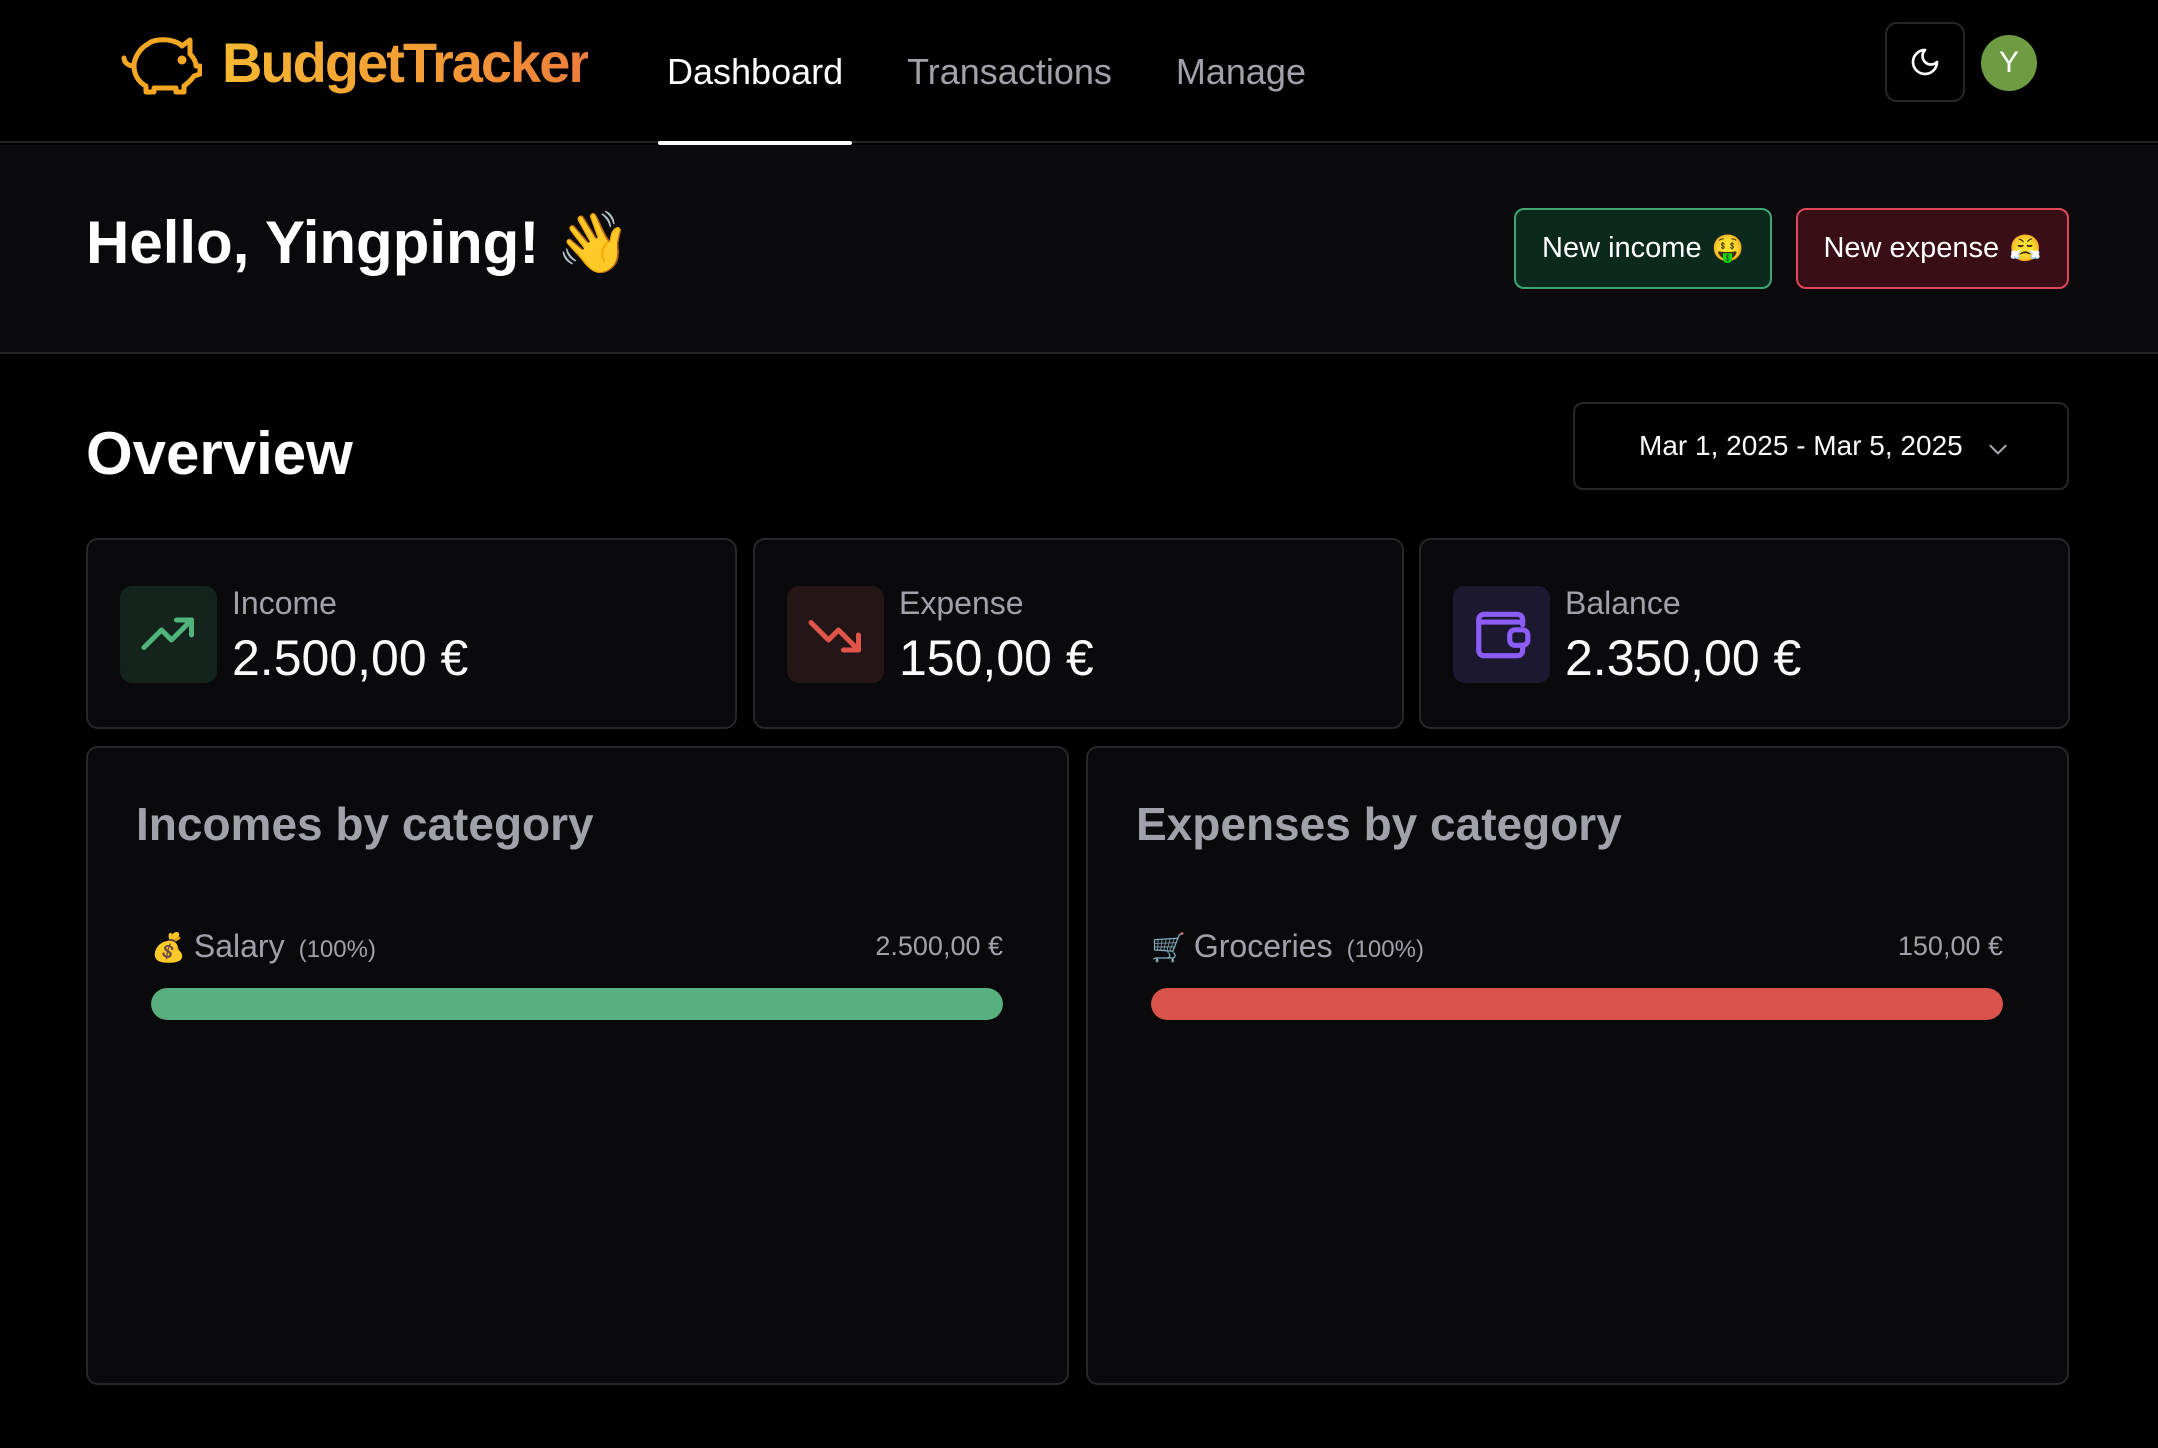 This screenshot has height=1448, width=2158. Describe the element at coordinates (1727, 248) in the screenshot. I see `money-face-emoji: 🤑` at that location.